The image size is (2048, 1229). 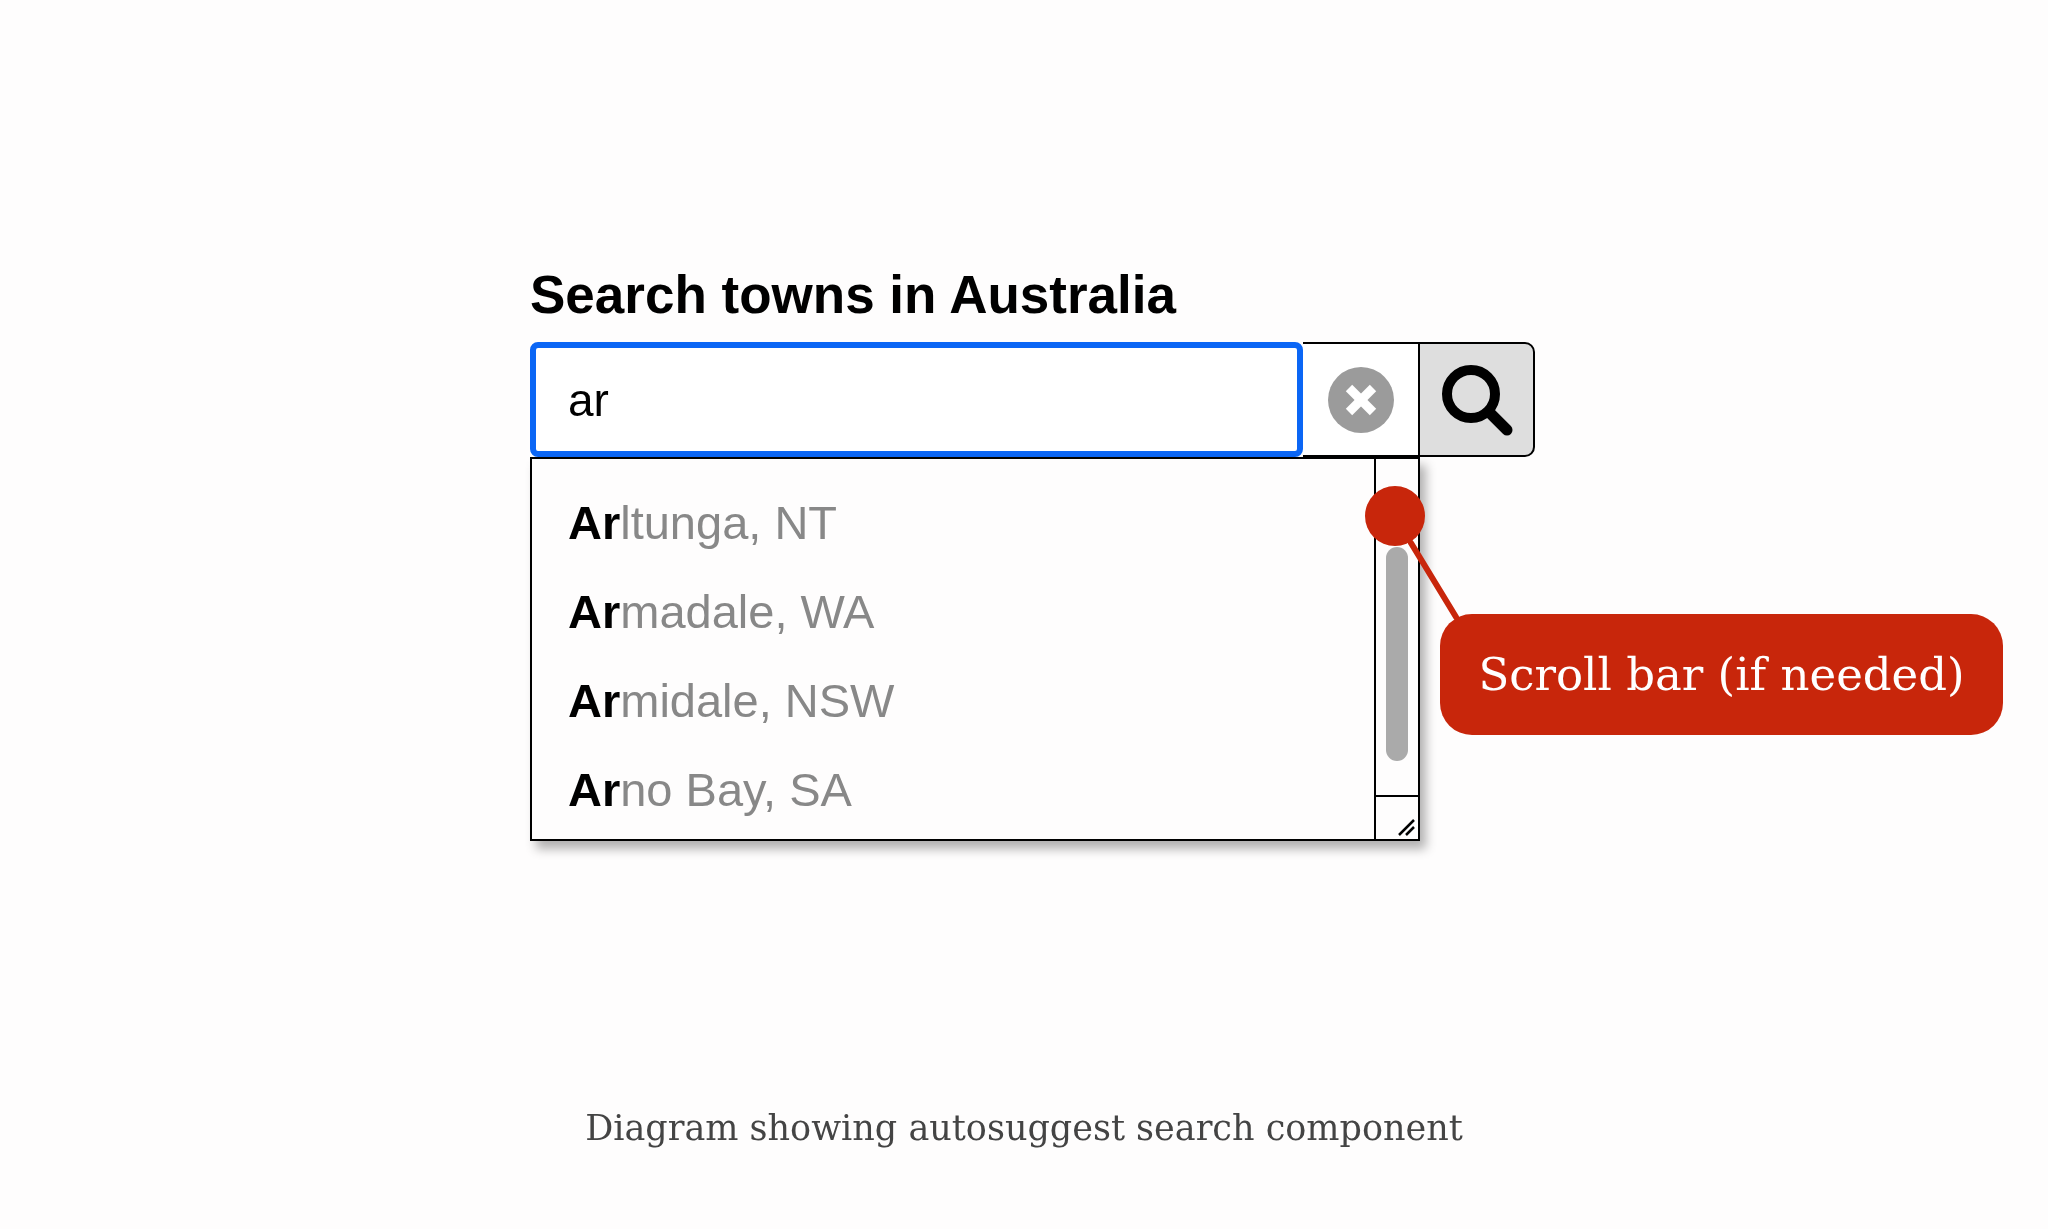 I want to click on suggestion-item: Armidale, NSW, so click(x=946, y=701).